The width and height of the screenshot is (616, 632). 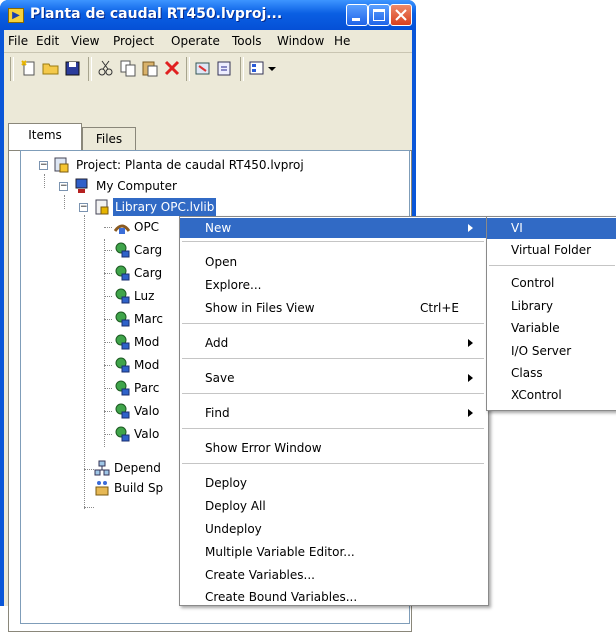 I want to click on tree-item-my-computer: − My Computer, so click(x=211, y=186).